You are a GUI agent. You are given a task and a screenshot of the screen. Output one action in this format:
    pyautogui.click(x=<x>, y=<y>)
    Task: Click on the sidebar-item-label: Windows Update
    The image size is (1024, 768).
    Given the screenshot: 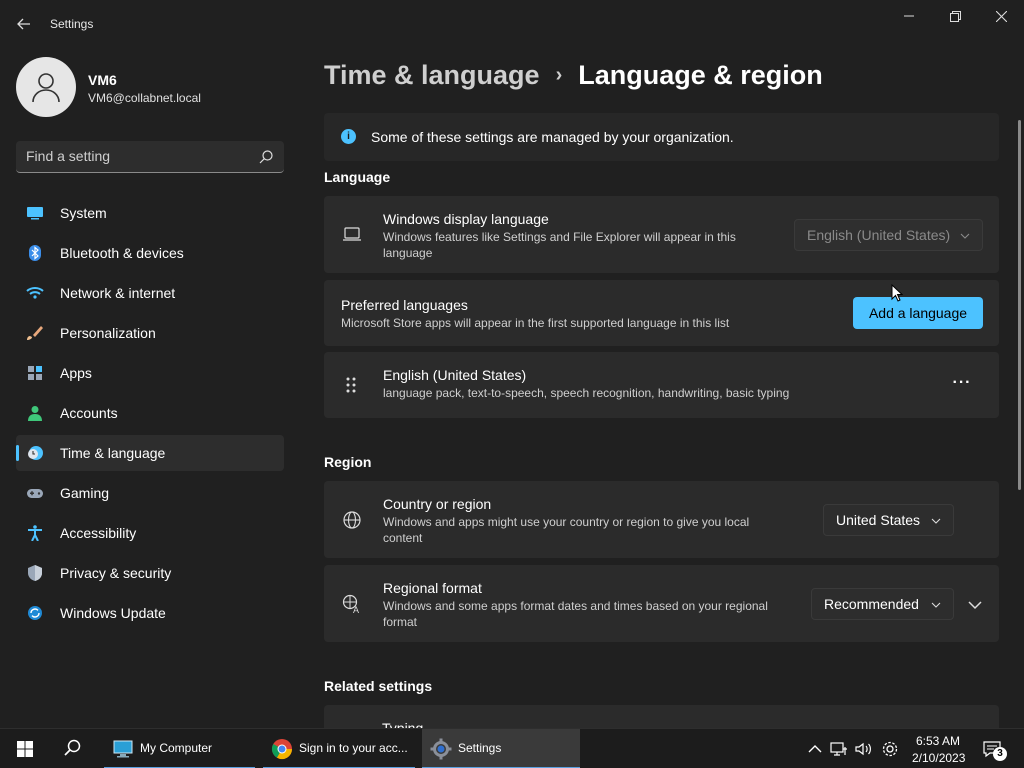 What is the action you would take?
    pyautogui.click(x=113, y=613)
    